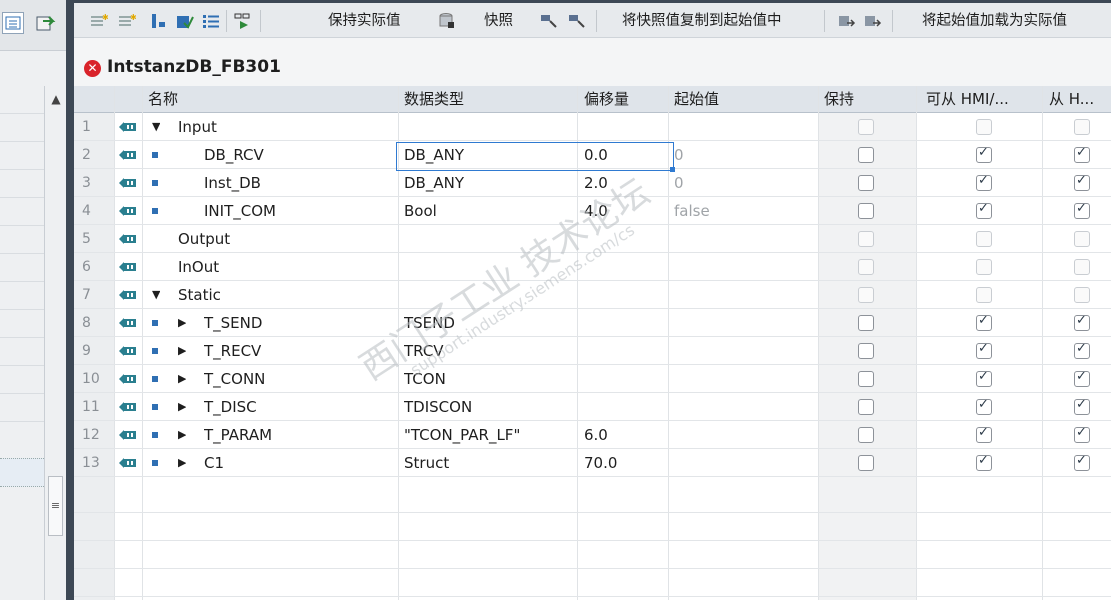 This screenshot has width=1111, height=600. Describe the element at coordinates (198, 267) in the screenshot. I see `variable-name: InOut` at that location.